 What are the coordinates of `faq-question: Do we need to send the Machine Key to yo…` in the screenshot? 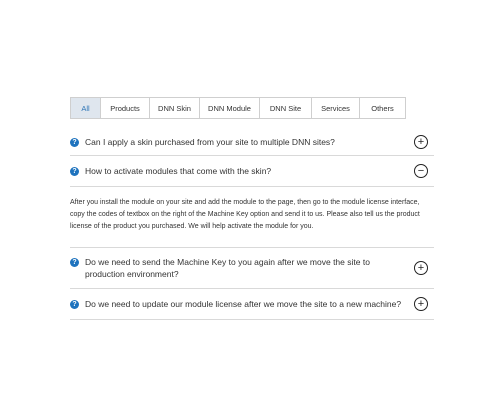 It's located at (227, 268).